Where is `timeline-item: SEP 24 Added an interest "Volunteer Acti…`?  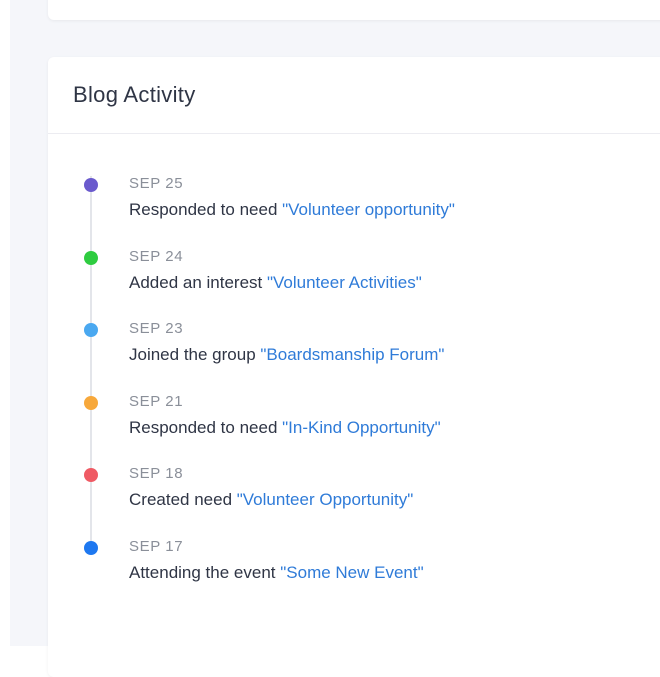
timeline-item: SEP 24 Added an interest "Volunteer Acti… is located at coordinates (354, 279).